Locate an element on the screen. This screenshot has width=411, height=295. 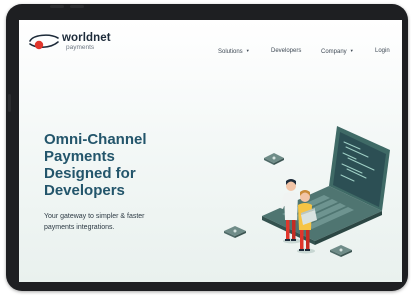
nav-login-label: Login is located at coordinates (382, 51).